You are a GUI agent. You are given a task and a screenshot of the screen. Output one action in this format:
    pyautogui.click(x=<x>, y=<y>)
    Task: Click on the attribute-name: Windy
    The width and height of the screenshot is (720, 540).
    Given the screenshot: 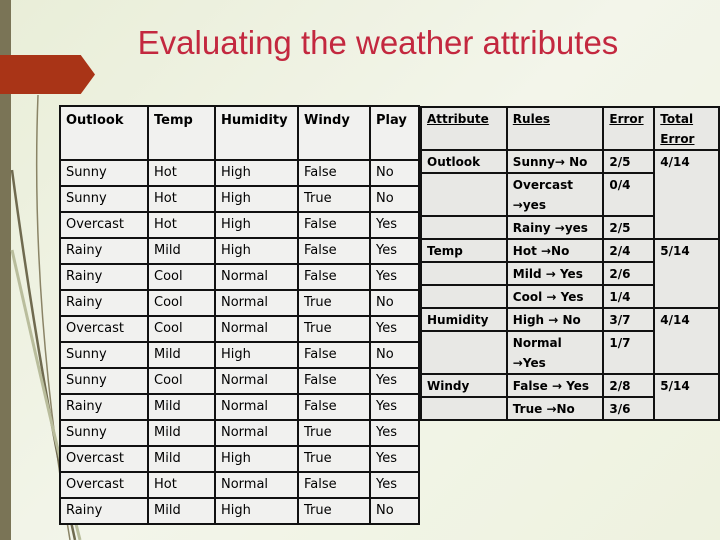 What is the action you would take?
    pyautogui.click(x=464, y=385)
    